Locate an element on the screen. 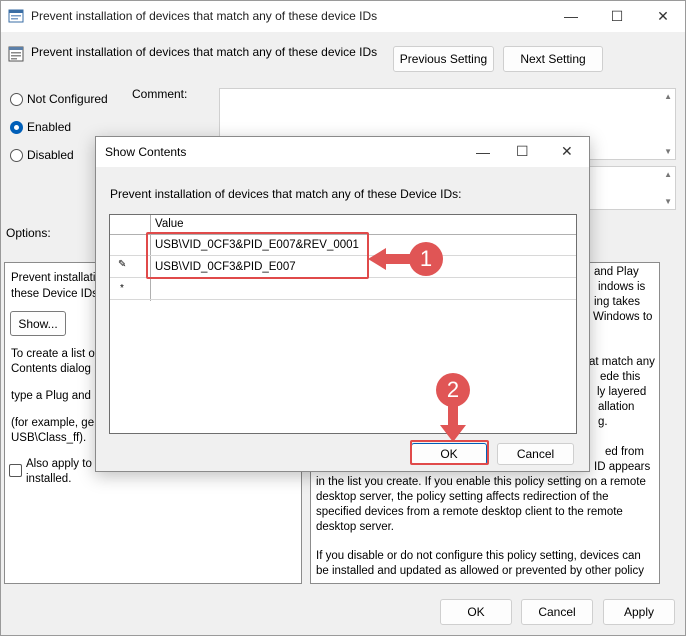  policy-setting-icon is located at coordinates (16, 54).